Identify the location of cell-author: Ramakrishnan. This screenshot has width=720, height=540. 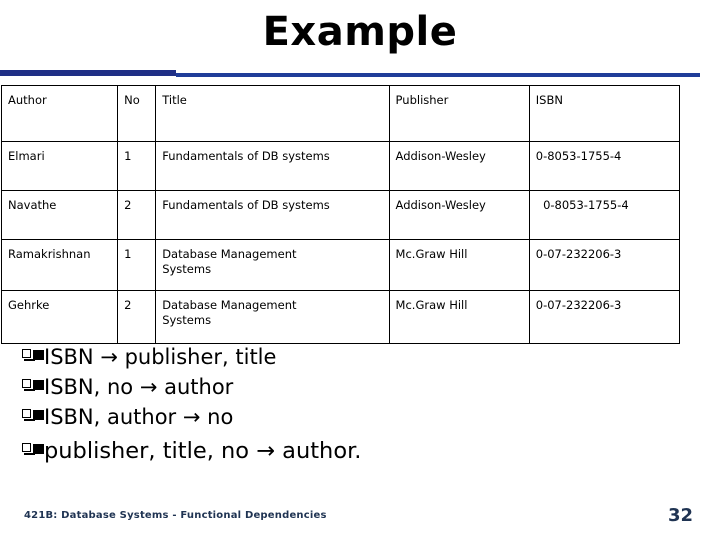
(59, 265).